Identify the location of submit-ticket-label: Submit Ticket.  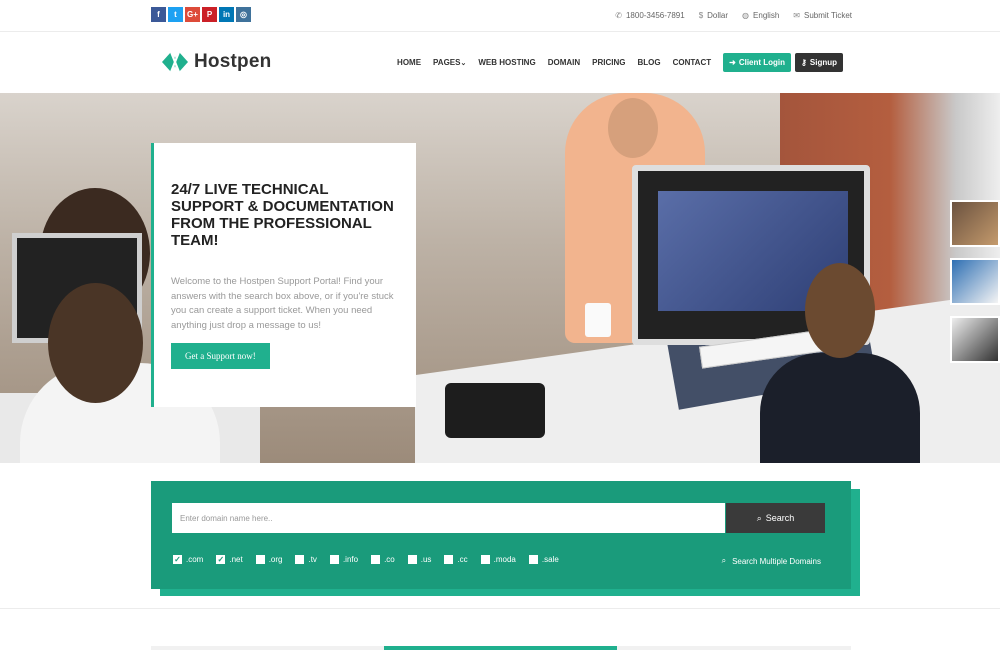
(827, 15).